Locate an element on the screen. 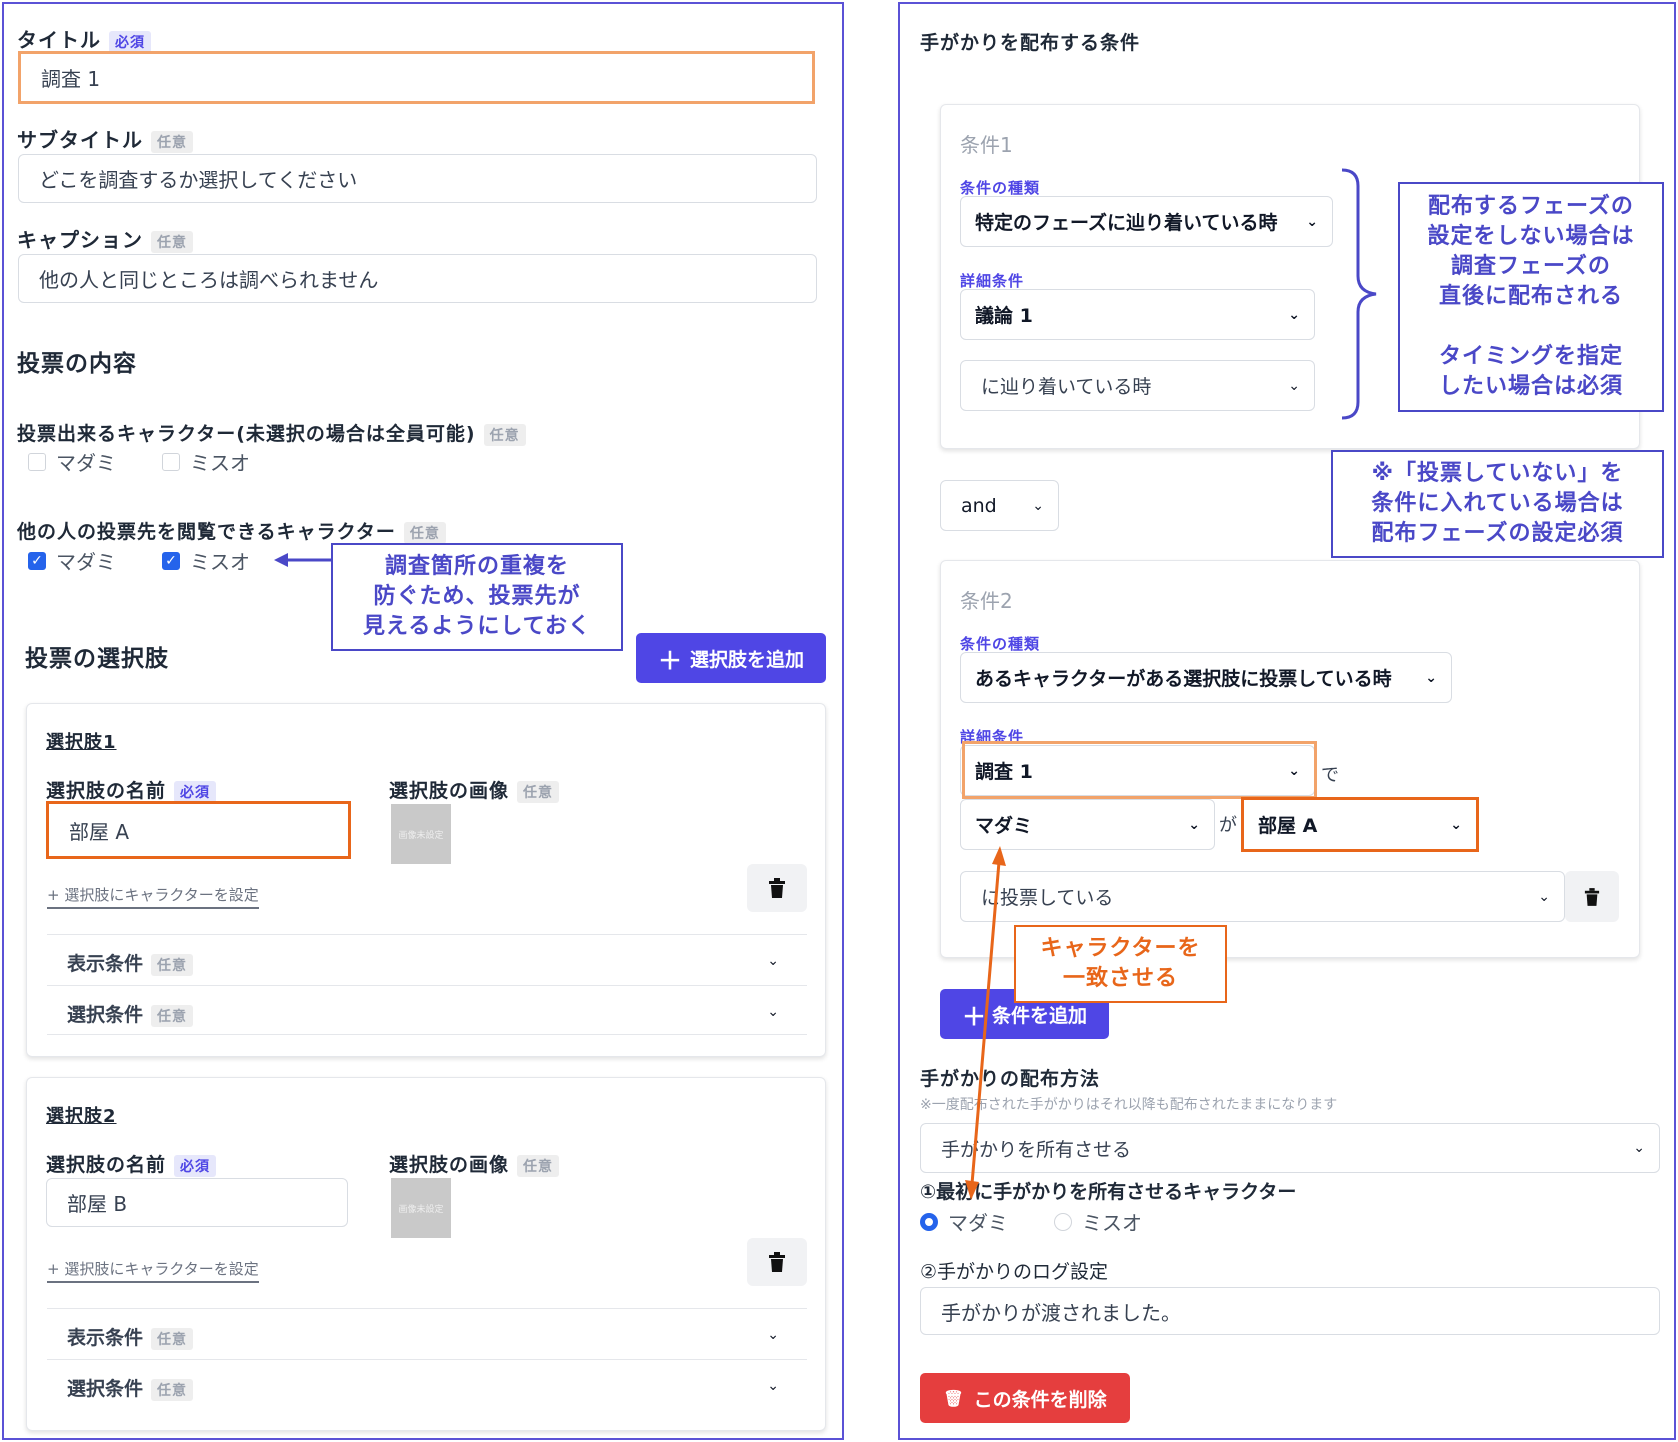 This screenshot has height=1442, width=1678. owner-option: ミスオ is located at coordinates (1098, 1221).